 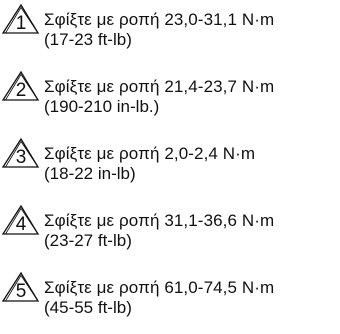 What do you see at coordinates (21, 291) in the screenshot?
I see `marker-number-5: 5` at bounding box center [21, 291].